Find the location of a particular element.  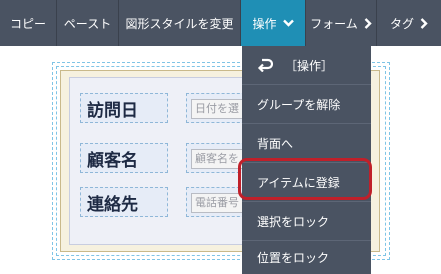

menu-back-header: ［操作］ is located at coordinates (306, 65).